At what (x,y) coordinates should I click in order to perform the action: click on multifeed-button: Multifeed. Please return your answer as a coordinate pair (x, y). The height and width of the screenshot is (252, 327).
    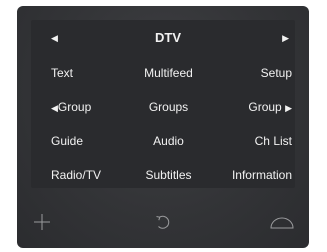
    Looking at the image, I should click on (168, 73).